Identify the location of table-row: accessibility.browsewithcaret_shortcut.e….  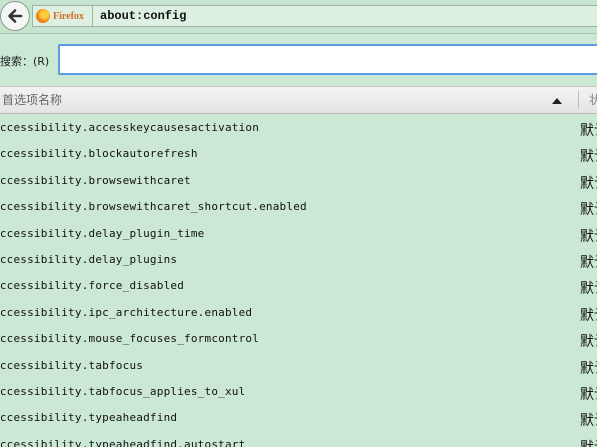
(298, 209).